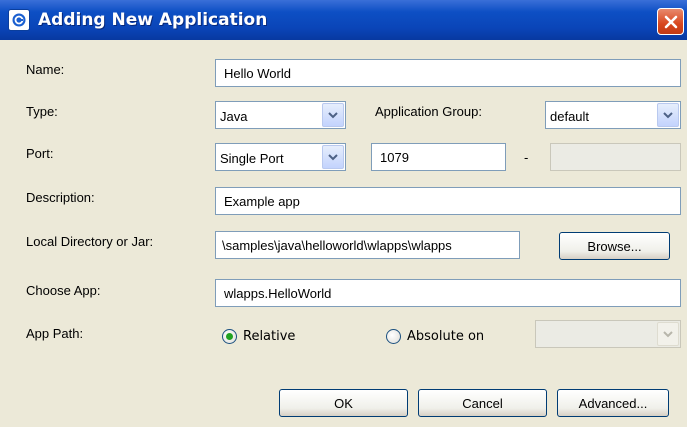 The width and height of the screenshot is (687, 427). I want to click on cancel-button: Cancel, so click(482, 403).